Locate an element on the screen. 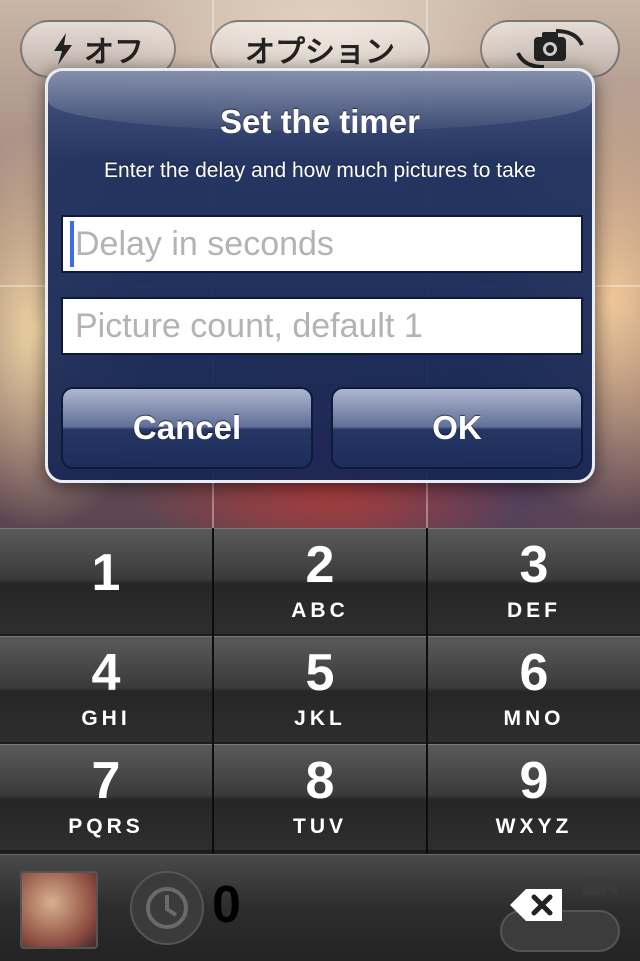 The width and height of the screenshot is (640, 961). key-4: 4 GHI is located at coordinates (106, 689).